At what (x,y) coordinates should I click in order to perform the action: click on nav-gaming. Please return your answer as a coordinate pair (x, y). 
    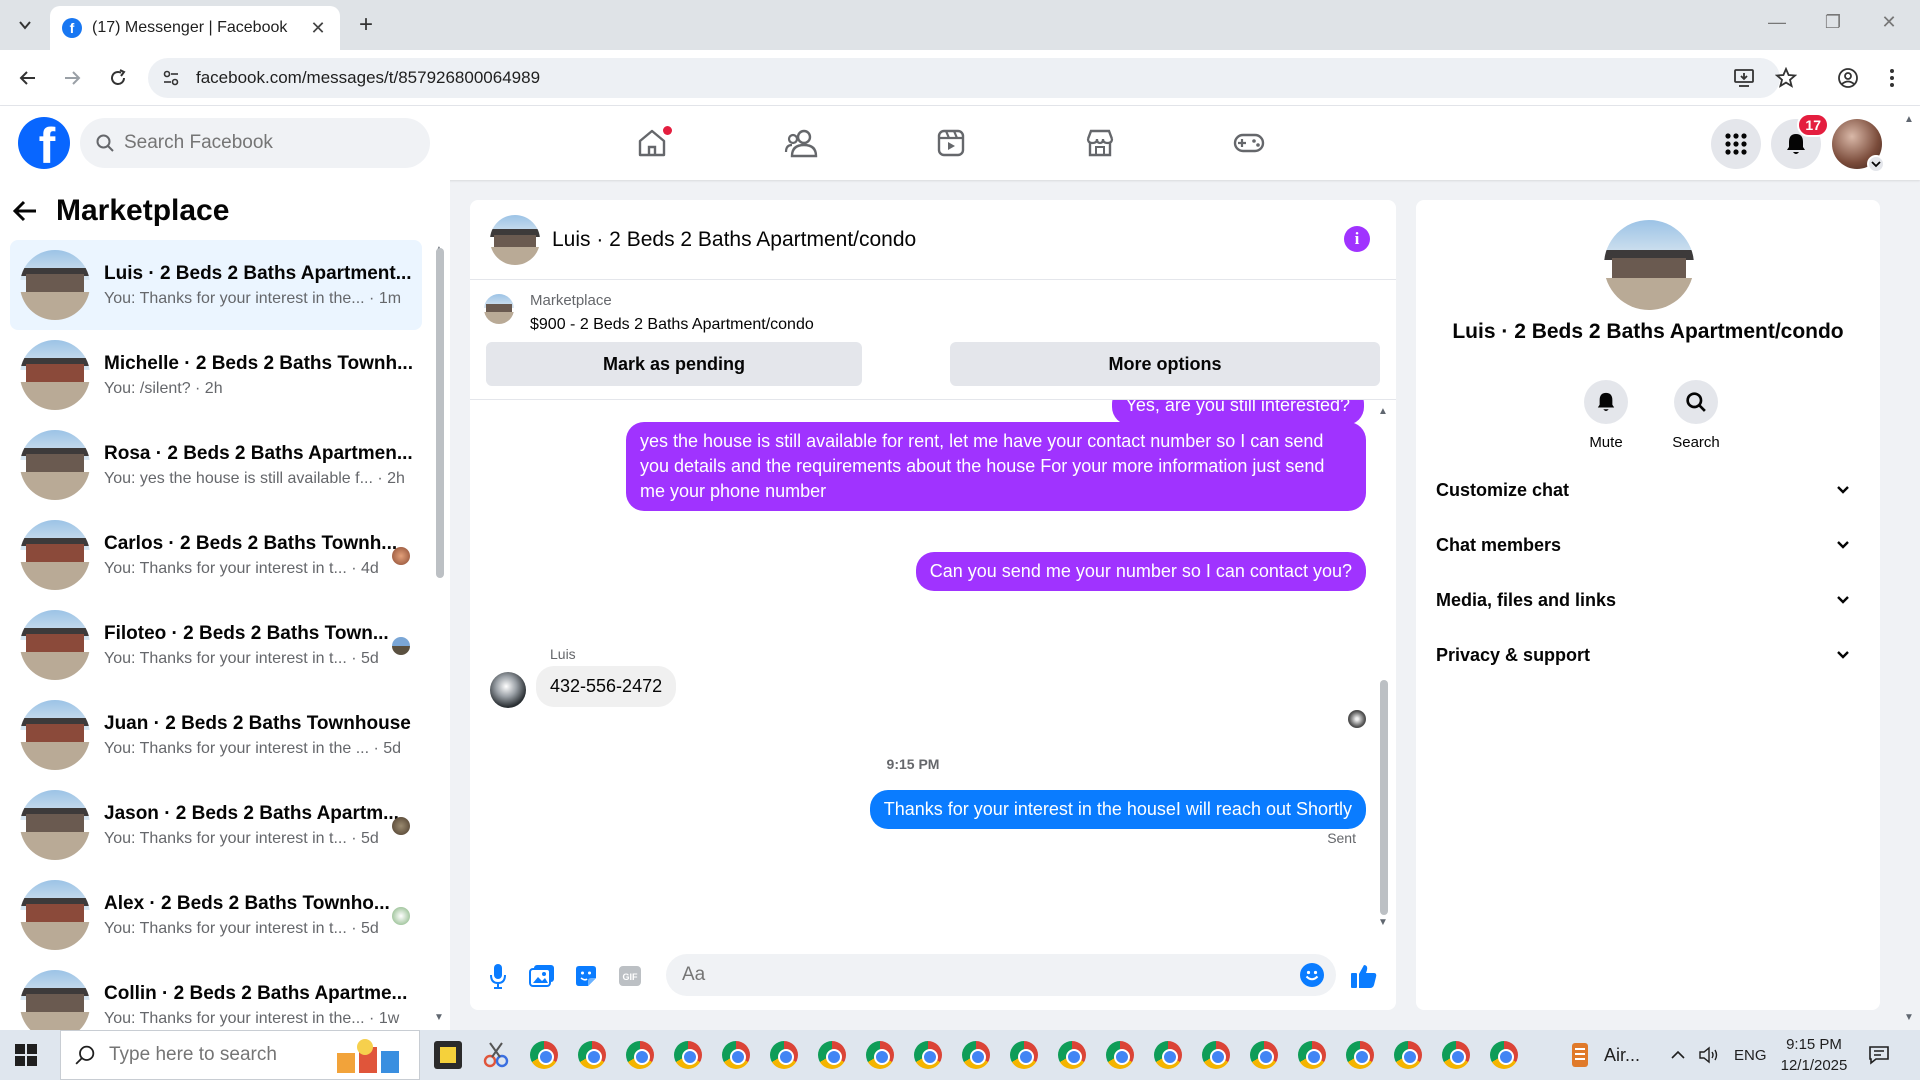
    Looking at the image, I should click on (1249, 143).